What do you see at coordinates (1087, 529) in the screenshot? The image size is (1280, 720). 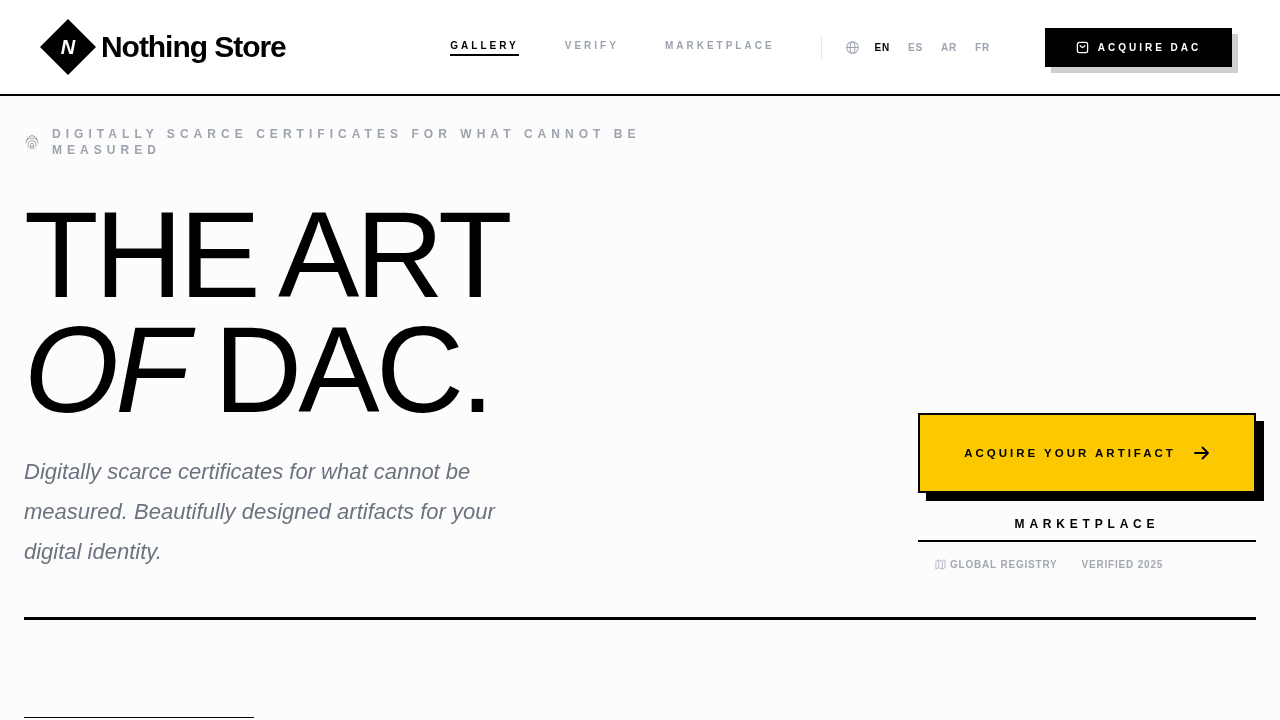 I see `marketplace-link: MARKETPLACE` at bounding box center [1087, 529].